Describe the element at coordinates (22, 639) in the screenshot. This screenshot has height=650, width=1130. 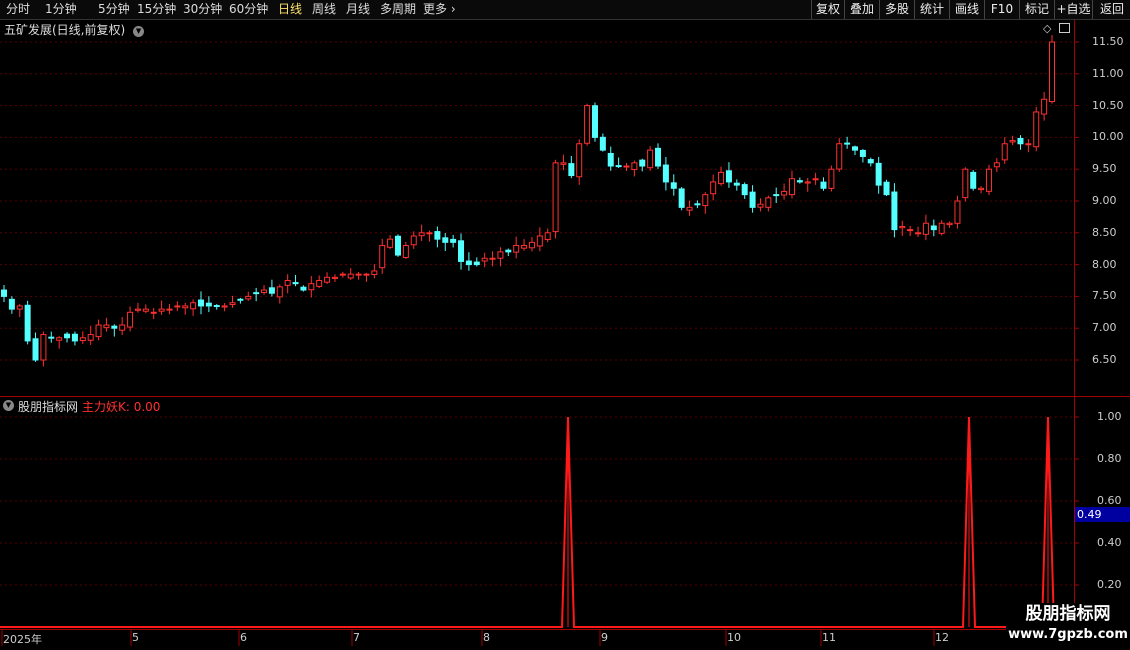
I see `x-tick-label: 2025年` at that location.